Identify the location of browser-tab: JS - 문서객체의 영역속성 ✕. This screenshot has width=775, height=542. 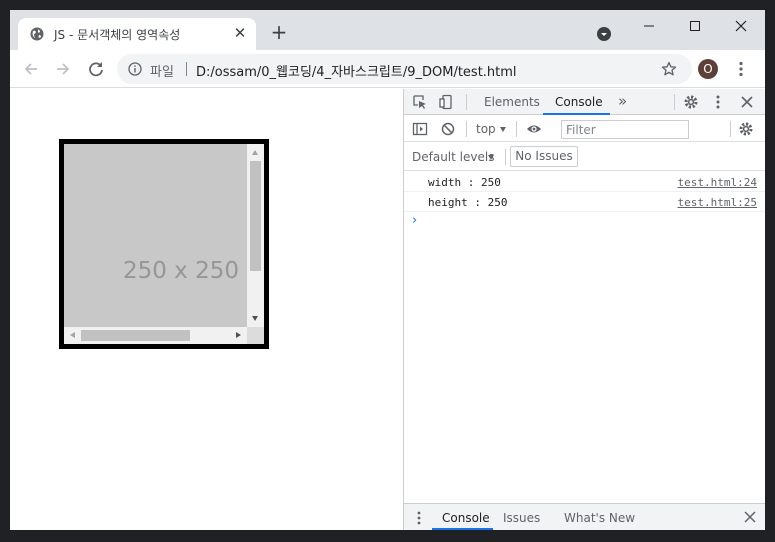
(137, 34).